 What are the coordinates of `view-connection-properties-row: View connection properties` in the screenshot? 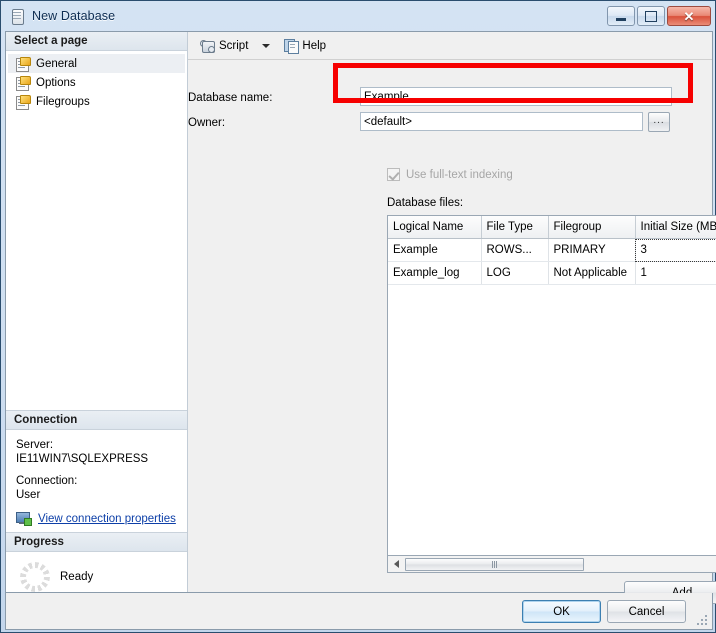 It's located at (101, 519).